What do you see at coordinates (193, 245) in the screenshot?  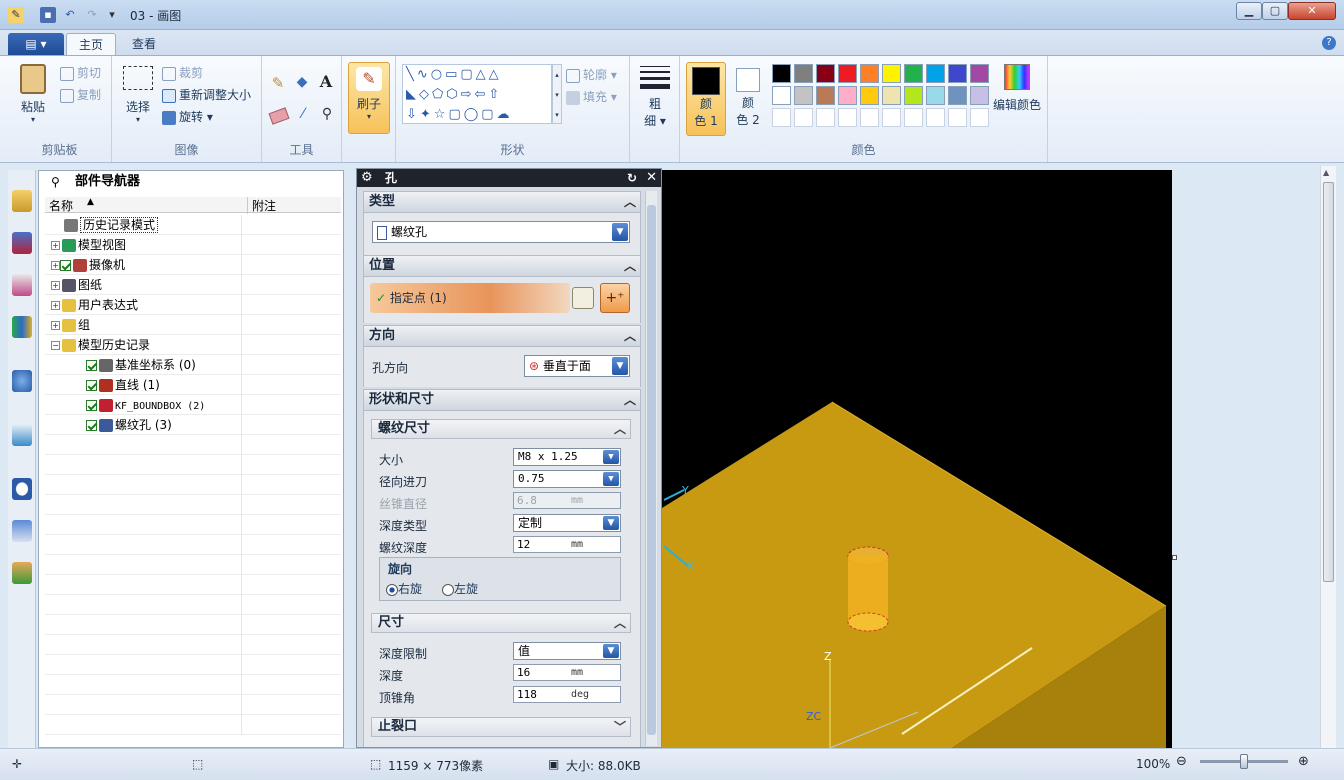 I see `model-views-row: + 模型视图` at bounding box center [193, 245].